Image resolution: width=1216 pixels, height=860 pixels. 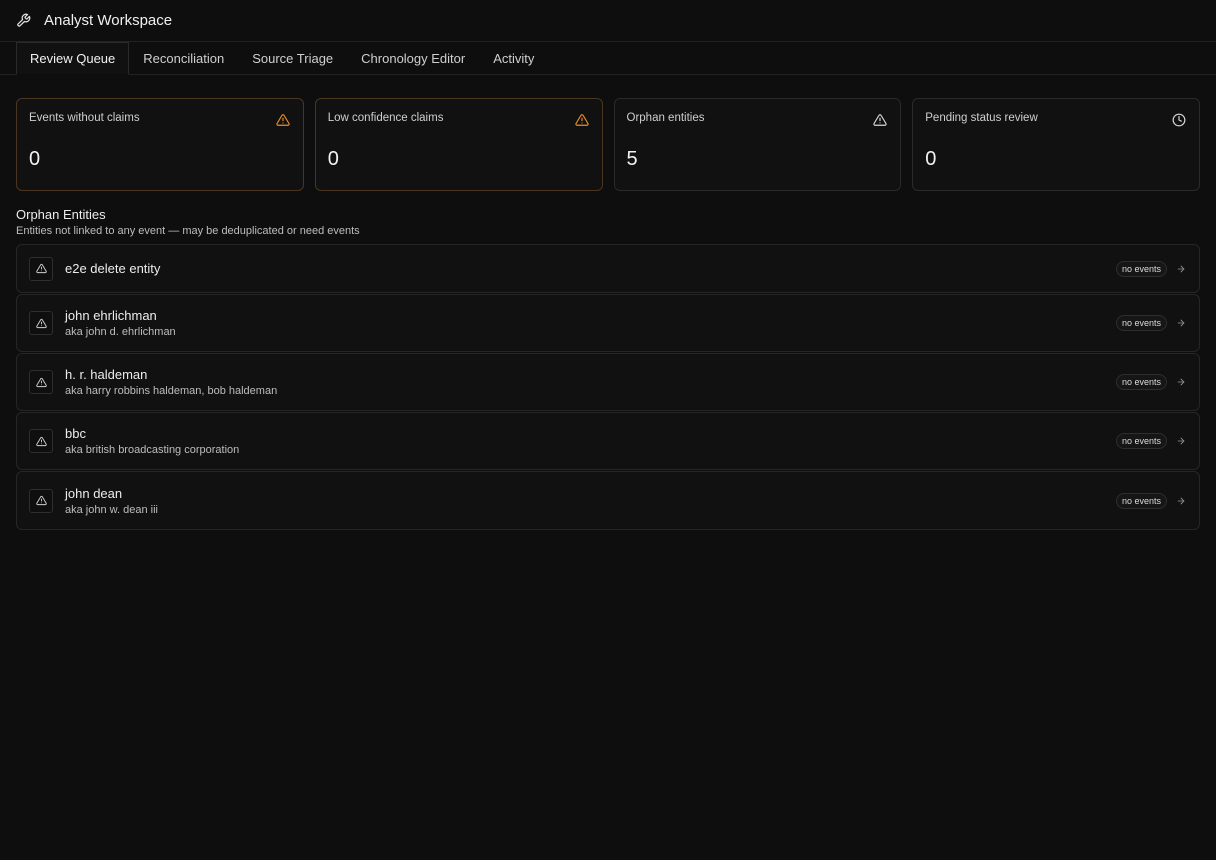 What do you see at coordinates (152, 450) in the screenshot?
I see `entity-aliases: aka british broadcasting corporation` at bounding box center [152, 450].